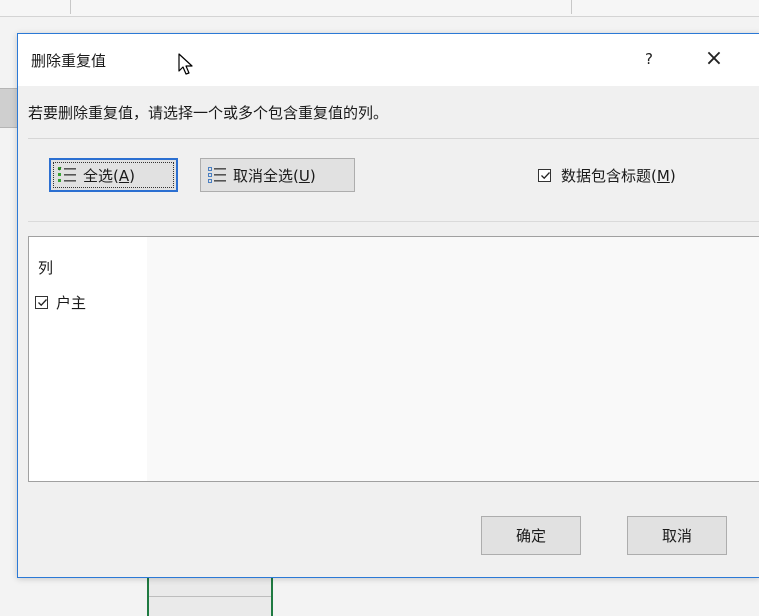  Describe the element at coordinates (274, 175) in the screenshot. I see `unselect-all-label: 取消全选(U)` at that location.